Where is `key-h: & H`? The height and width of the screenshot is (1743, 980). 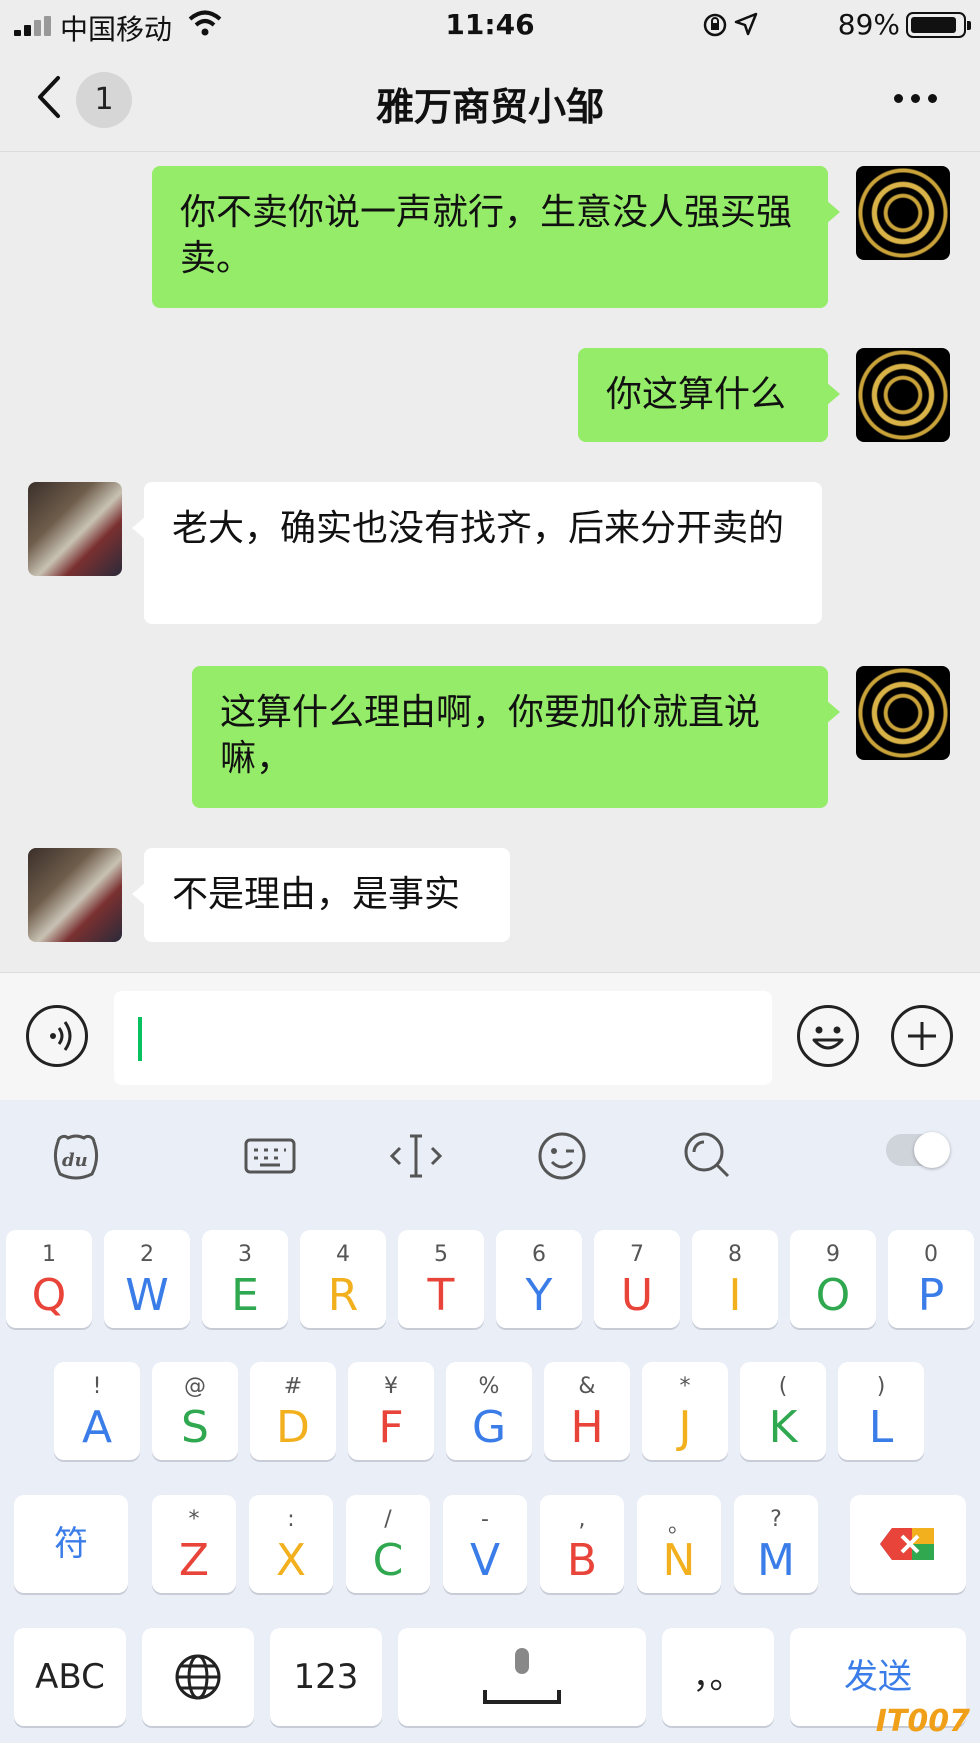
key-h: & H is located at coordinates (587, 1411).